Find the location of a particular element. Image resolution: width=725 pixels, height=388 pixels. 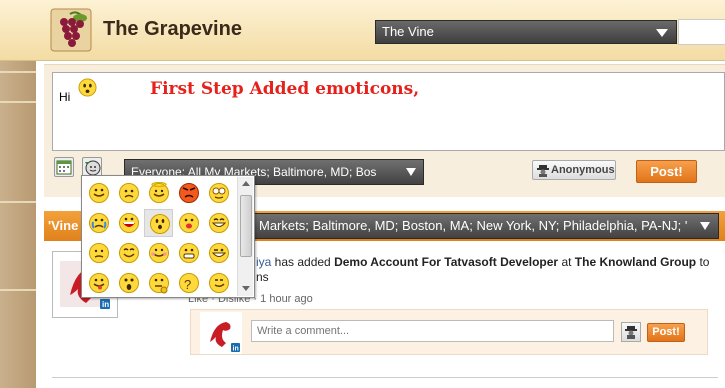

smile-icon is located at coordinates (99, 193).